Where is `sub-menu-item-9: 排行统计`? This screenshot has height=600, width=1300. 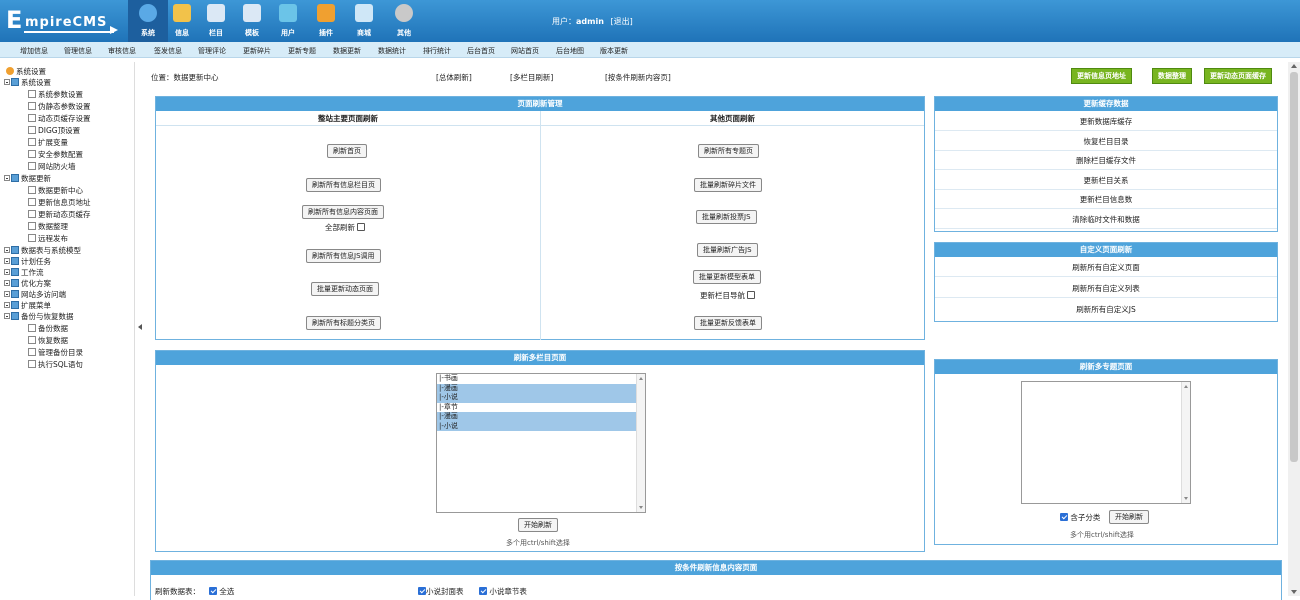
sub-menu-item-9: 排行统计 is located at coordinates (437, 51).